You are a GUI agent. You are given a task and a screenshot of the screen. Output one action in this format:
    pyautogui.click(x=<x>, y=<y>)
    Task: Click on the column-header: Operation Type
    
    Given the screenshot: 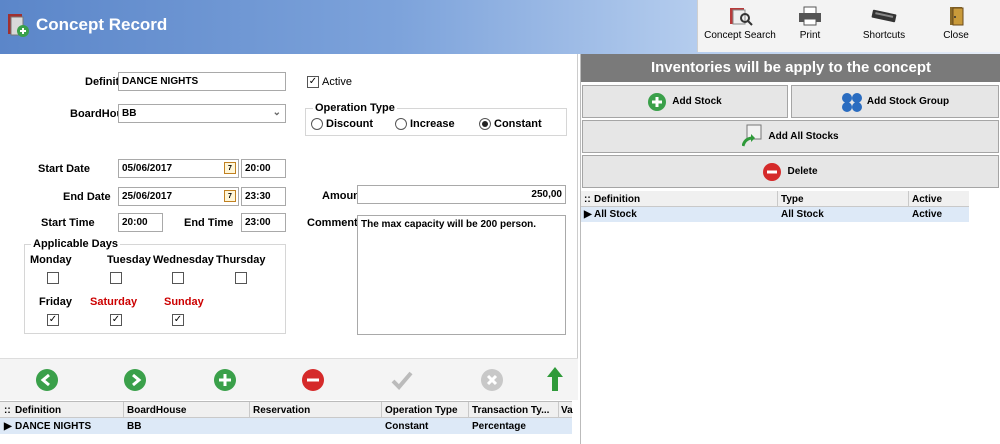 What is the action you would take?
    pyautogui.click(x=421, y=410)
    